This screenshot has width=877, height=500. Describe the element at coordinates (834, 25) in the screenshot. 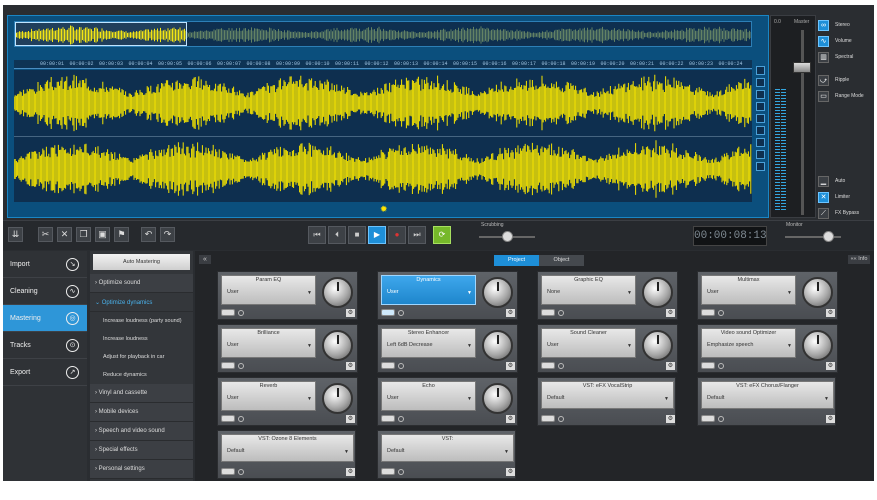

I see `mode-stereo: ∞ Stereo` at that location.